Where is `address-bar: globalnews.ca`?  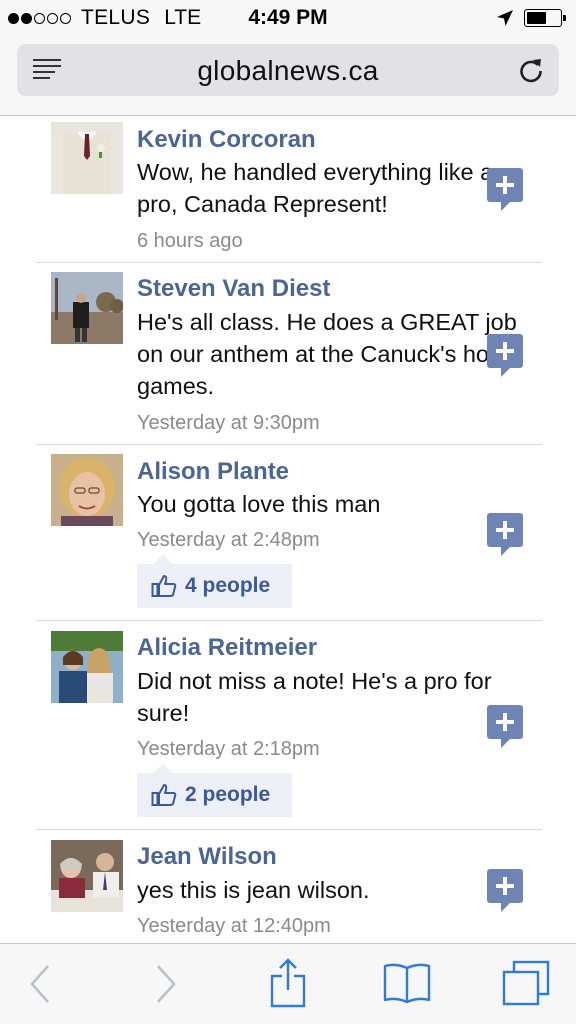 address-bar: globalnews.ca is located at coordinates (288, 70).